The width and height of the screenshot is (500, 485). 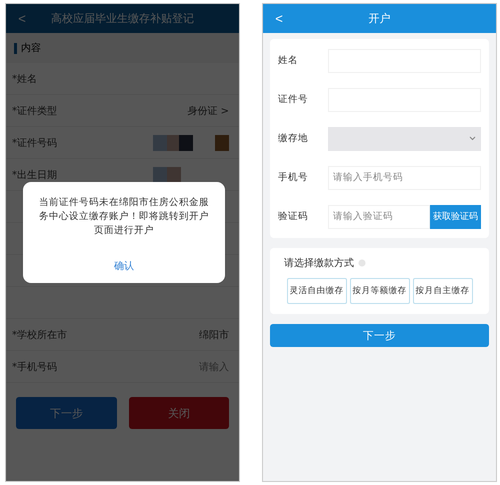 What do you see at coordinates (319, 263) in the screenshot?
I see `payment-title: 请选择缴款方式` at bounding box center [319, 263].